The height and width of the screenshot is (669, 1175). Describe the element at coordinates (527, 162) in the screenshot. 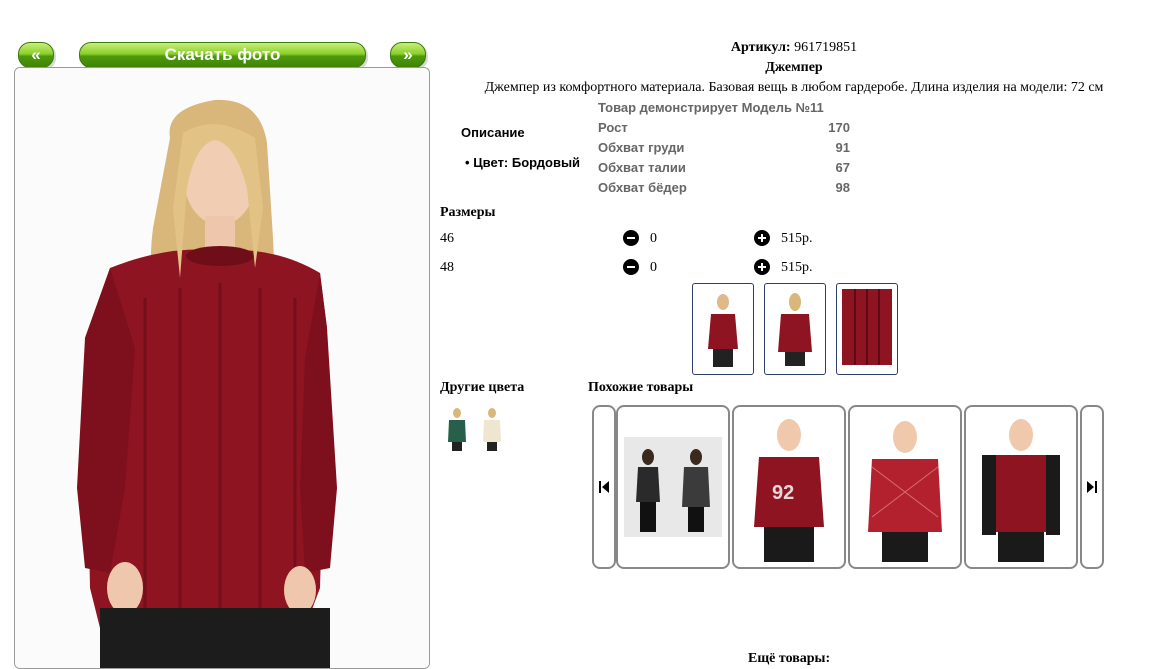

I see `color-item-label: Цвет: Бордовый` at that location.